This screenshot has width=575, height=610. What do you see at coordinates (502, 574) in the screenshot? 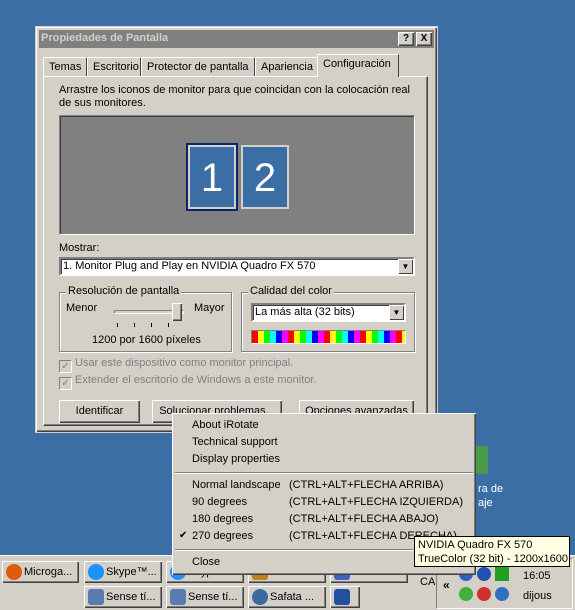
I see `monitor-tray-icon` at bounding box center [502, 574].